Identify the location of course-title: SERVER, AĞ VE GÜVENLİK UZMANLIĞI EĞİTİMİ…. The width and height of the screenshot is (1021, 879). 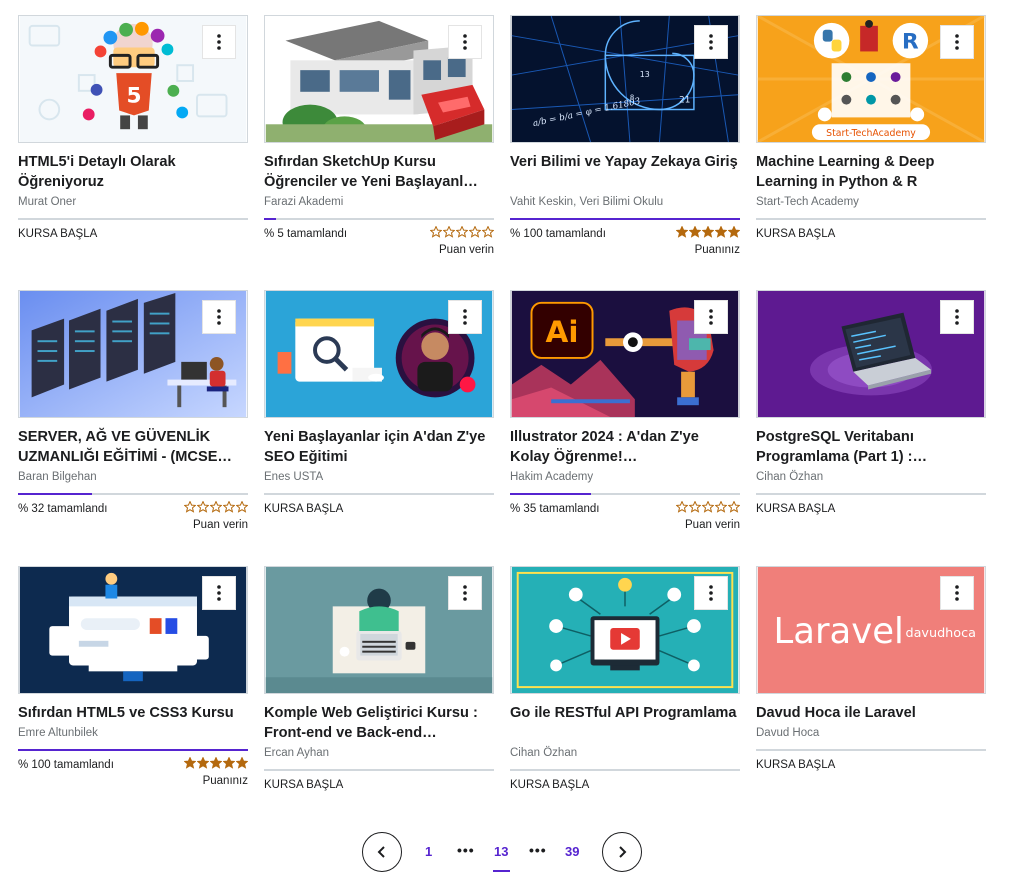
(133, 447).